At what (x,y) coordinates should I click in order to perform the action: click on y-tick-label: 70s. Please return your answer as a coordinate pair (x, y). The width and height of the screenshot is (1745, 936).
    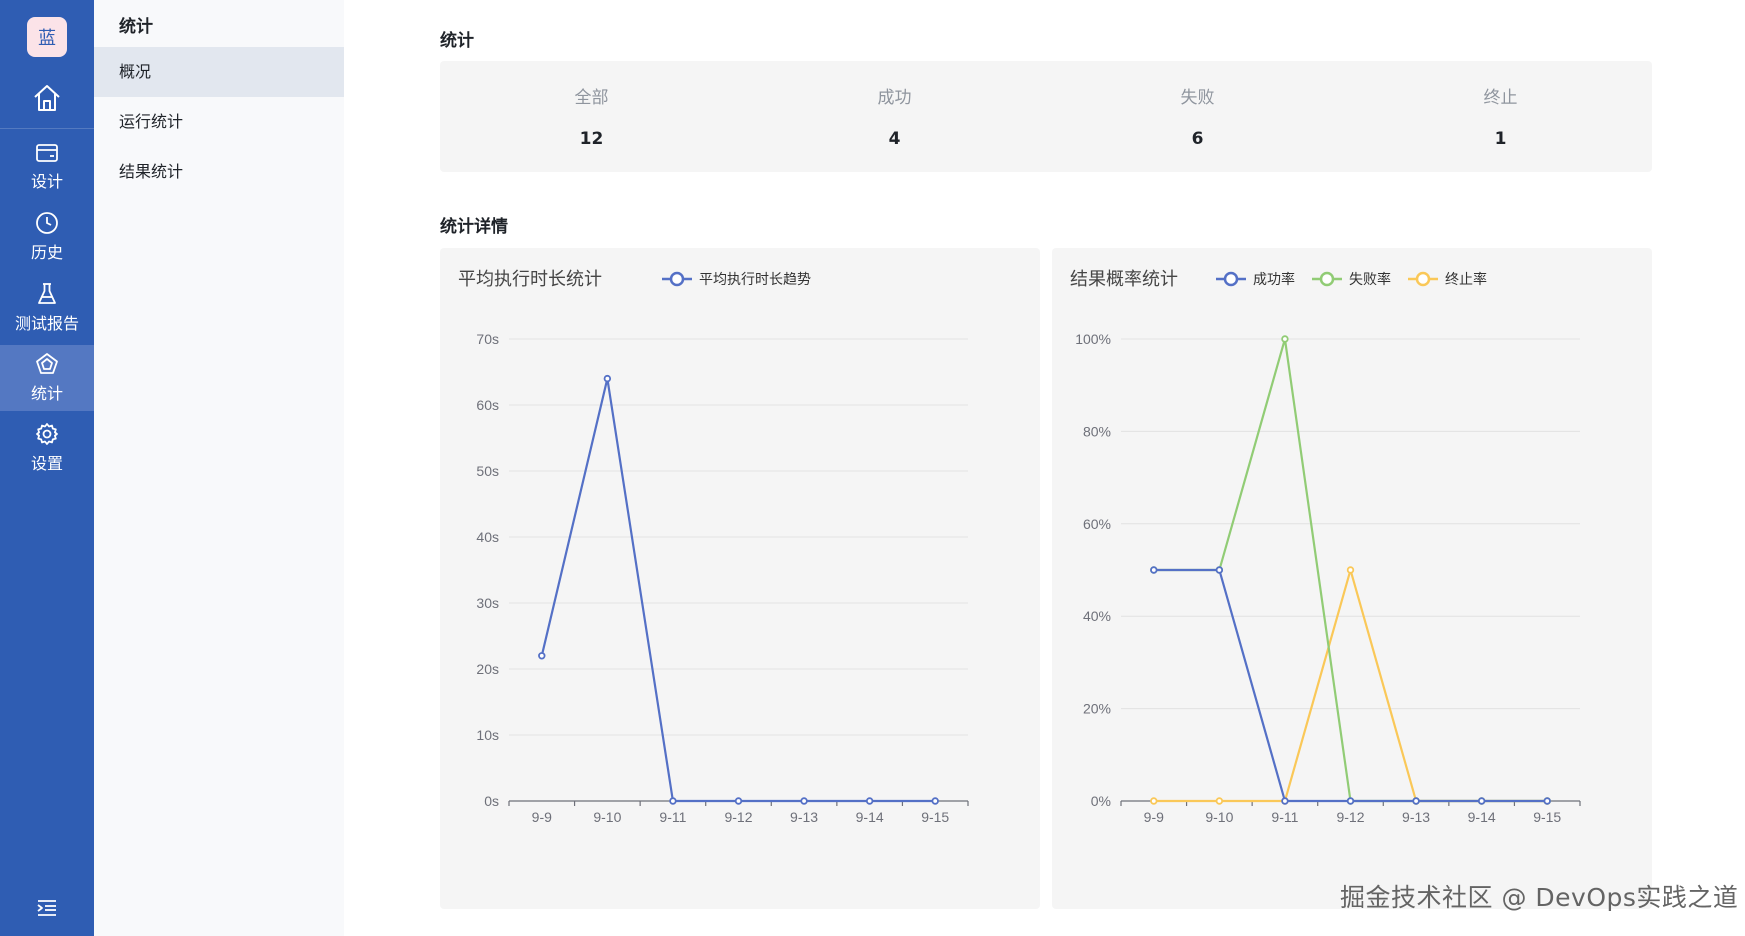
    Looking at the image, I should click on (487, 339).